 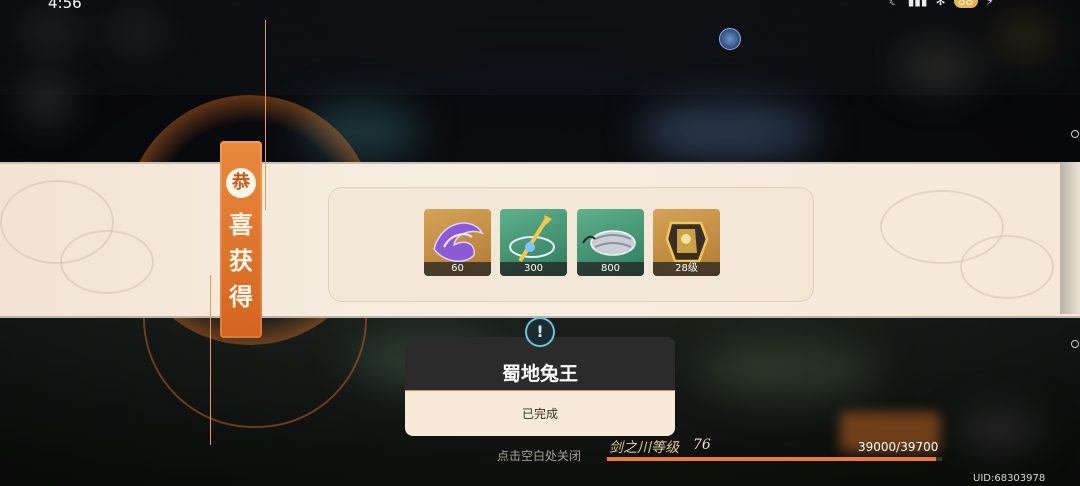 What do you see at coordinates (540, 332) in the screenshot?
I see `alert-icon: !` at bounding box center [540, 332].